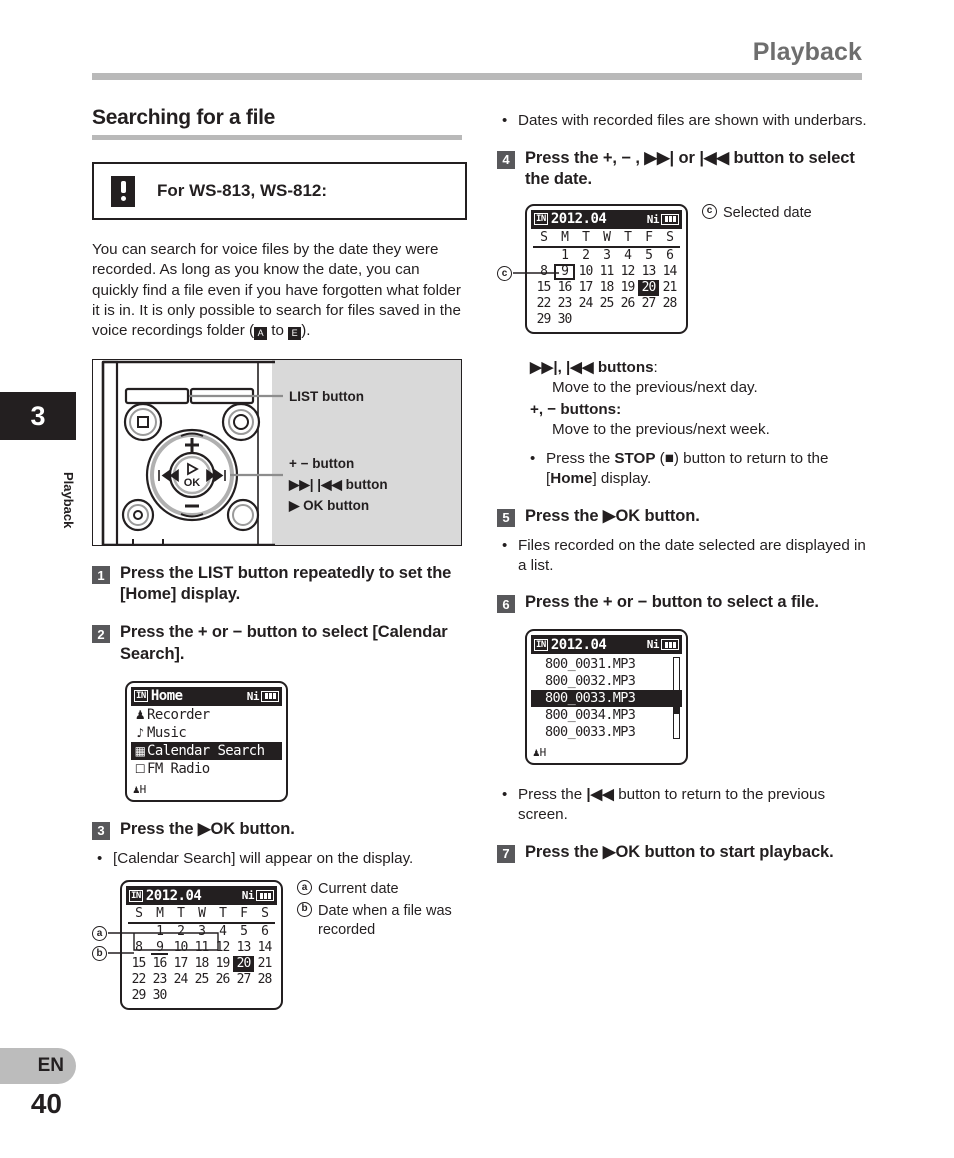 The height and width of the screenshot is (1158, 954). I want to click on menu-item-music: ♪ Music, so click(206, 733).